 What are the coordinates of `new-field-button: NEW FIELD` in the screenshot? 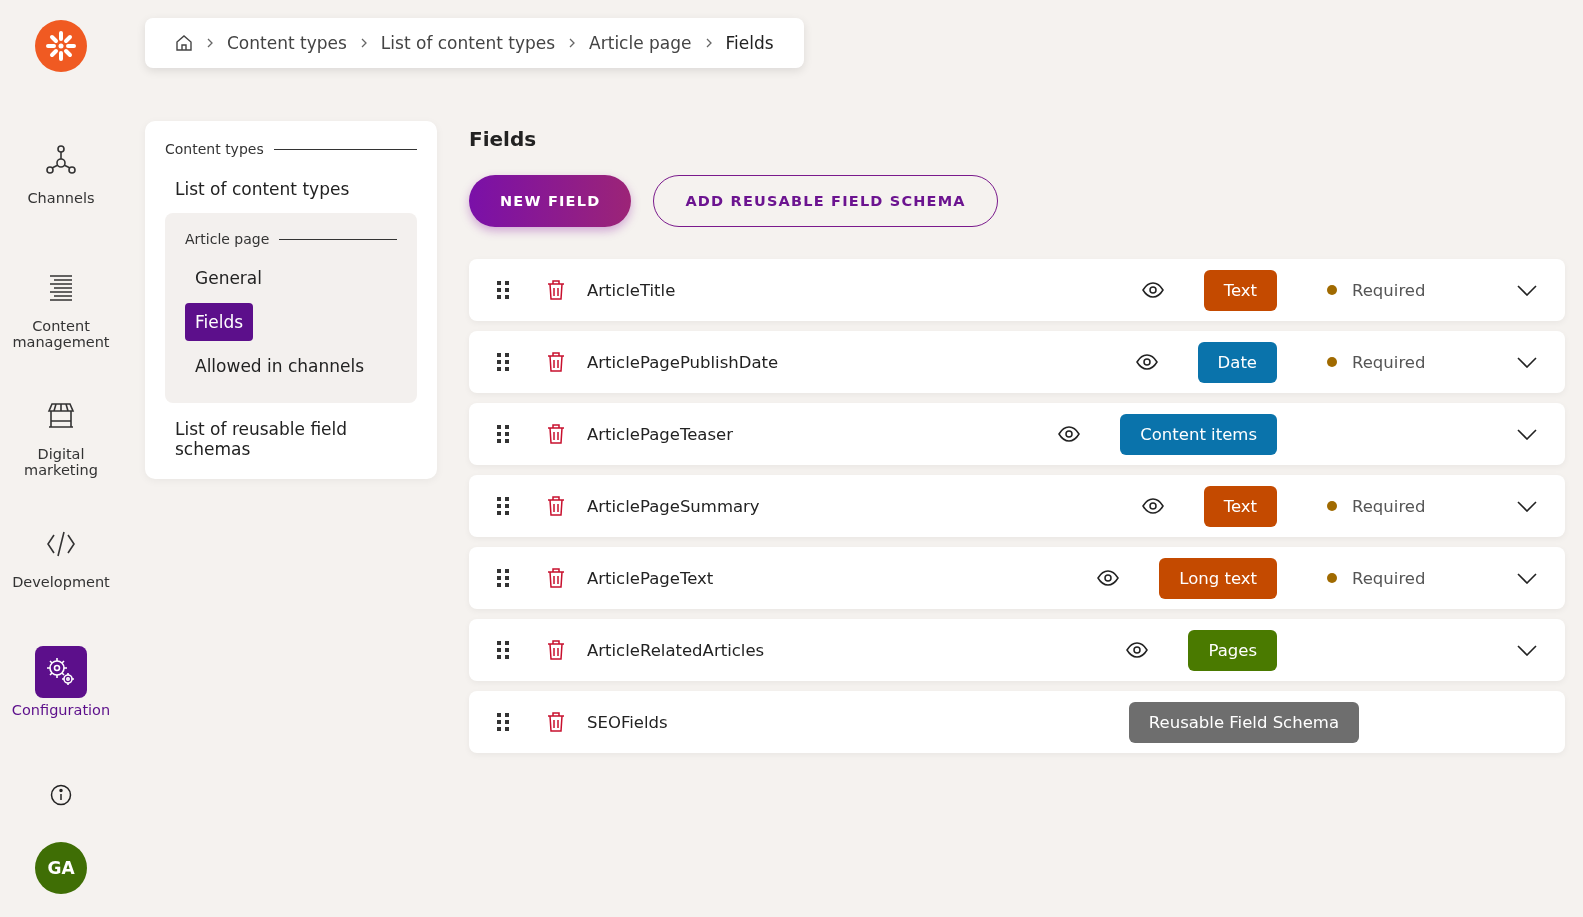 It's located at (550, 201).